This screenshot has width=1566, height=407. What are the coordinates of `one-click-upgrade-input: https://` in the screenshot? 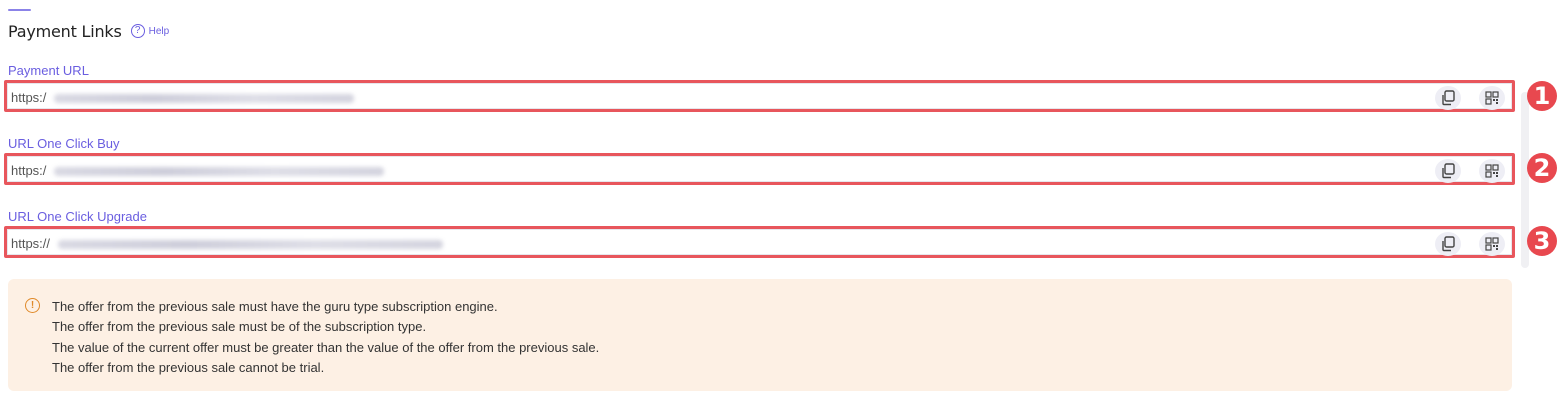 It's located at (759, 242).